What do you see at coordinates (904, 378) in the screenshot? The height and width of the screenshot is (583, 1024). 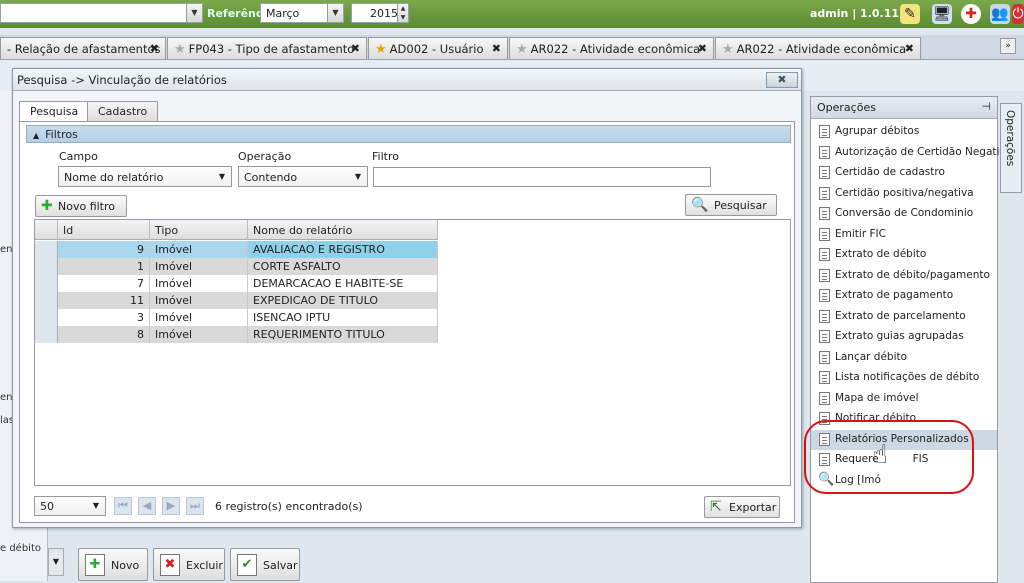 I see `operation-item: Lista notificações de débito` at bounding box center [904, 378].